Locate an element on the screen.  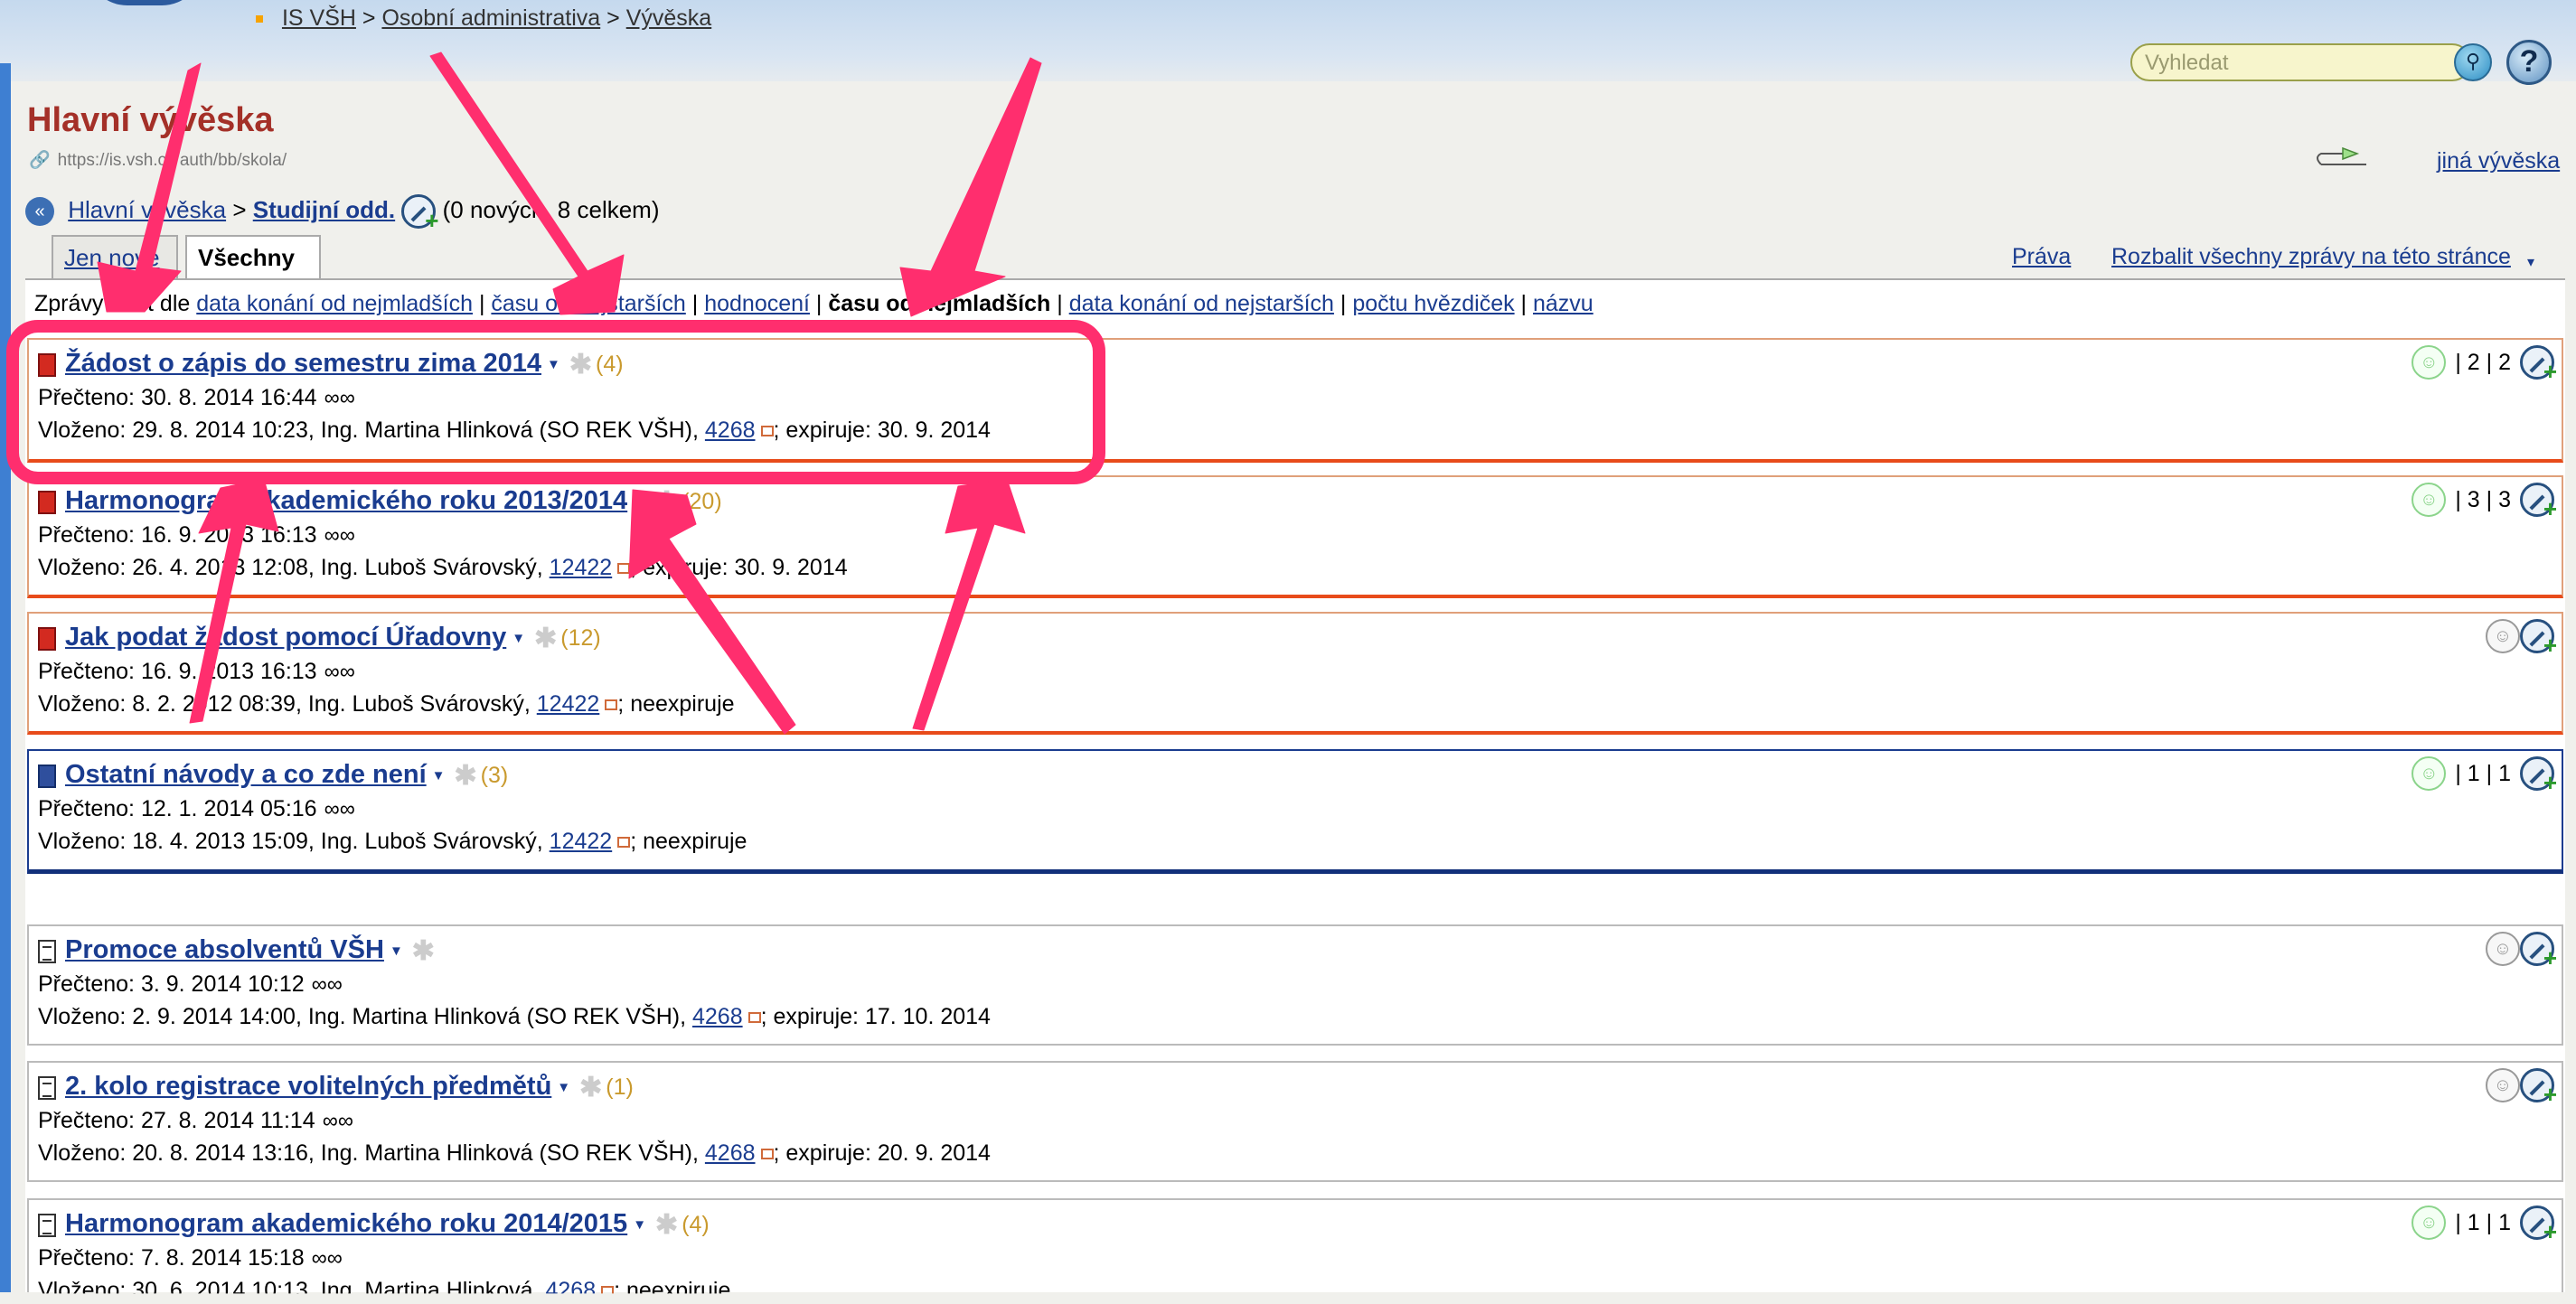
rights-link: Práva is located at coordinates (2042, 257).